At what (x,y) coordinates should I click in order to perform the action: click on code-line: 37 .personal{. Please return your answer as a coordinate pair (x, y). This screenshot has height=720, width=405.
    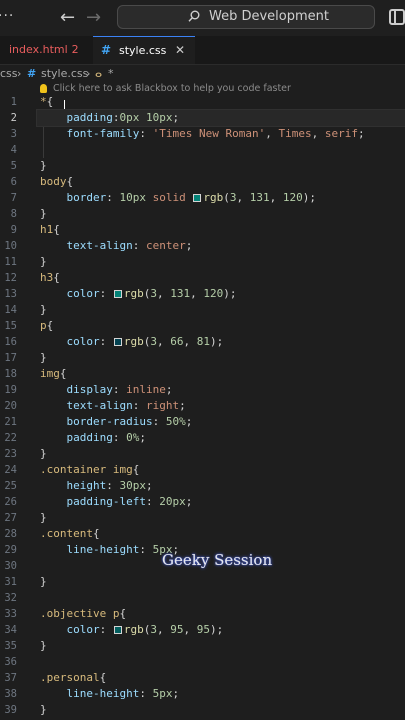
    Looking at the image, I should click on (202, 678).